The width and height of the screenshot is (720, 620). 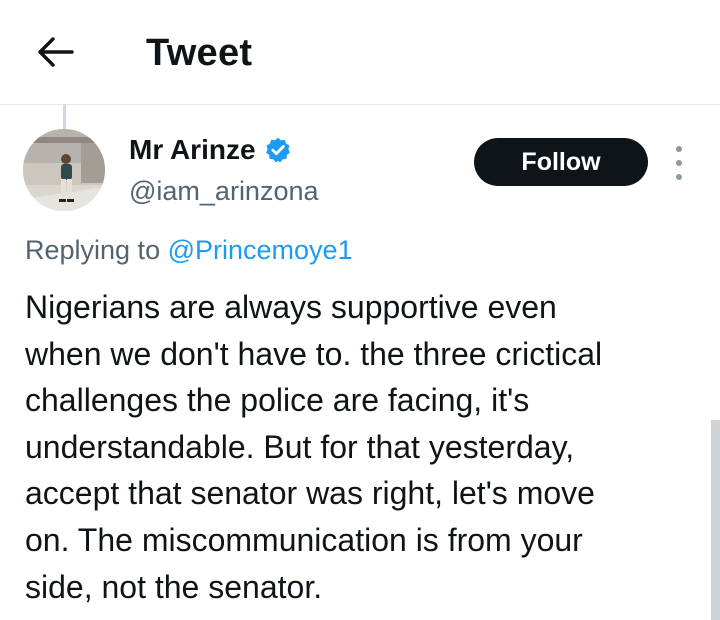 I want to click on avatar-photo, so click(x=64, y=170).